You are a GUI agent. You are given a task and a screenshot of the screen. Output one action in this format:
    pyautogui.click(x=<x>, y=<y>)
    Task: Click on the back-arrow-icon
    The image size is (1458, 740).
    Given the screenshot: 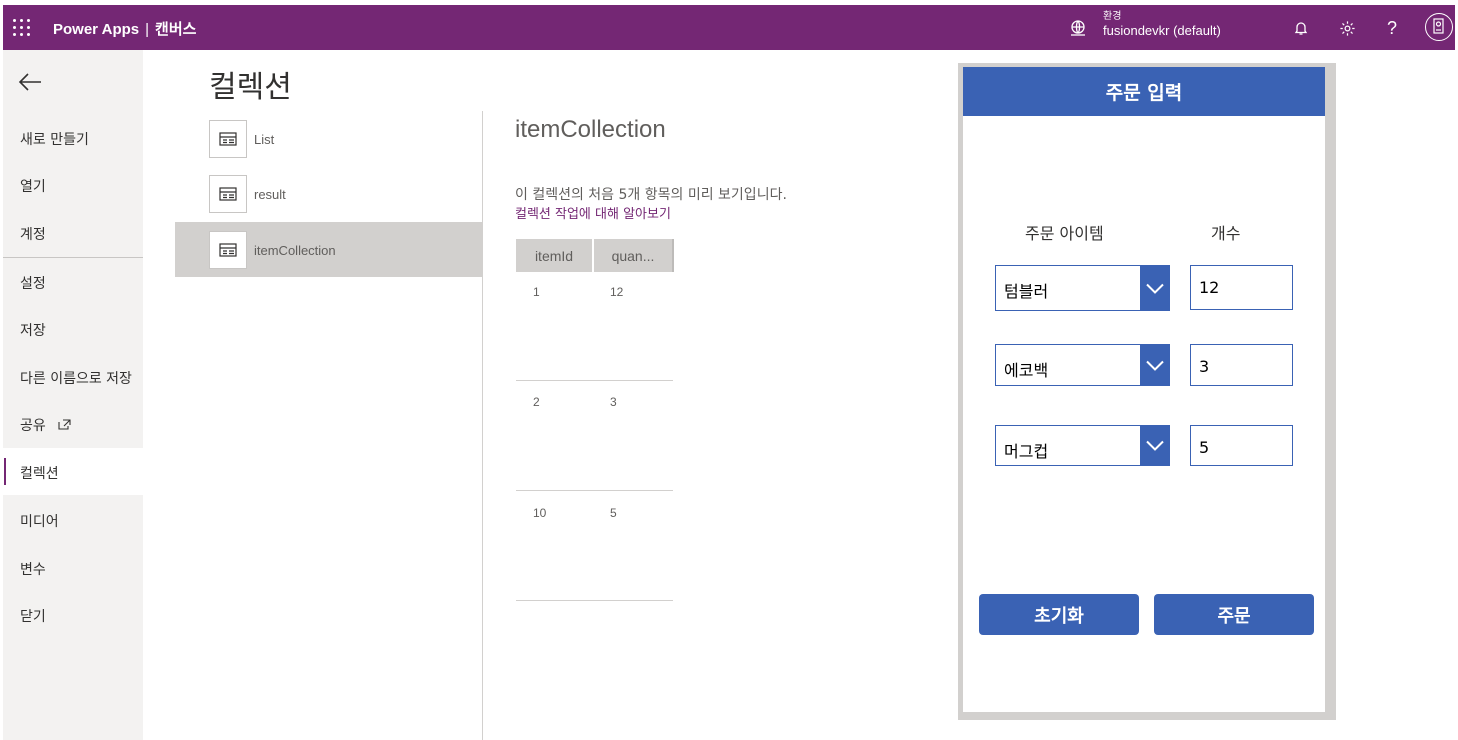 What is the action you would take?
    pyautogui.click(x=30, y=82)
    